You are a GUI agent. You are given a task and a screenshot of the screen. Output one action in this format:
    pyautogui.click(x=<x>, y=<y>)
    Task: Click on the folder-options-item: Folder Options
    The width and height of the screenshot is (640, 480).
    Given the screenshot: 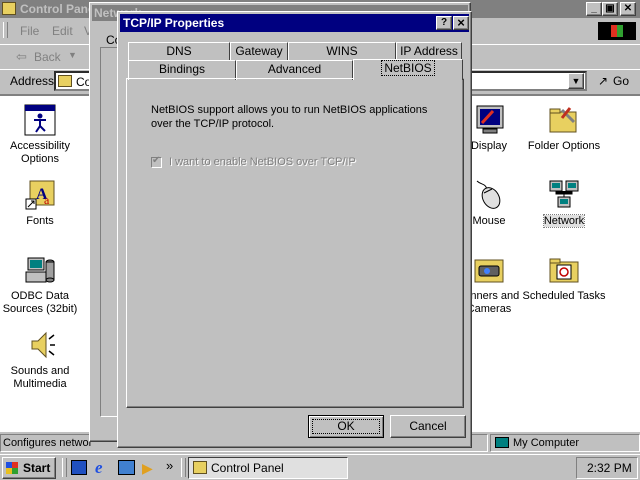 What is the action you would take?
    pyautogui.click(x=564, y=128)
    